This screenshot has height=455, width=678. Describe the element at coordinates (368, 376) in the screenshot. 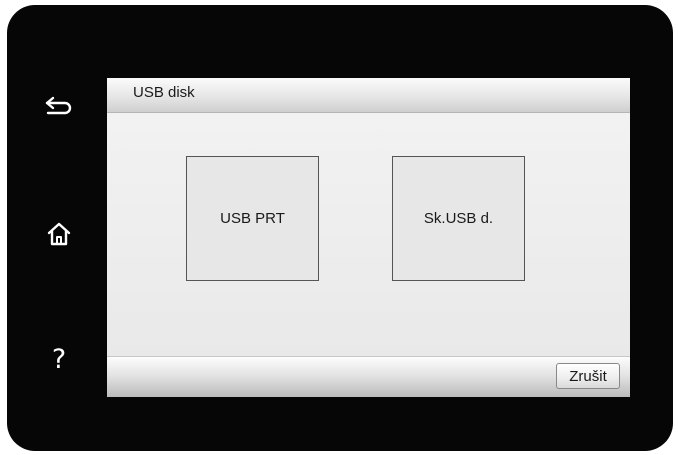

I see `bottom-bar: Zrušit` at that location.